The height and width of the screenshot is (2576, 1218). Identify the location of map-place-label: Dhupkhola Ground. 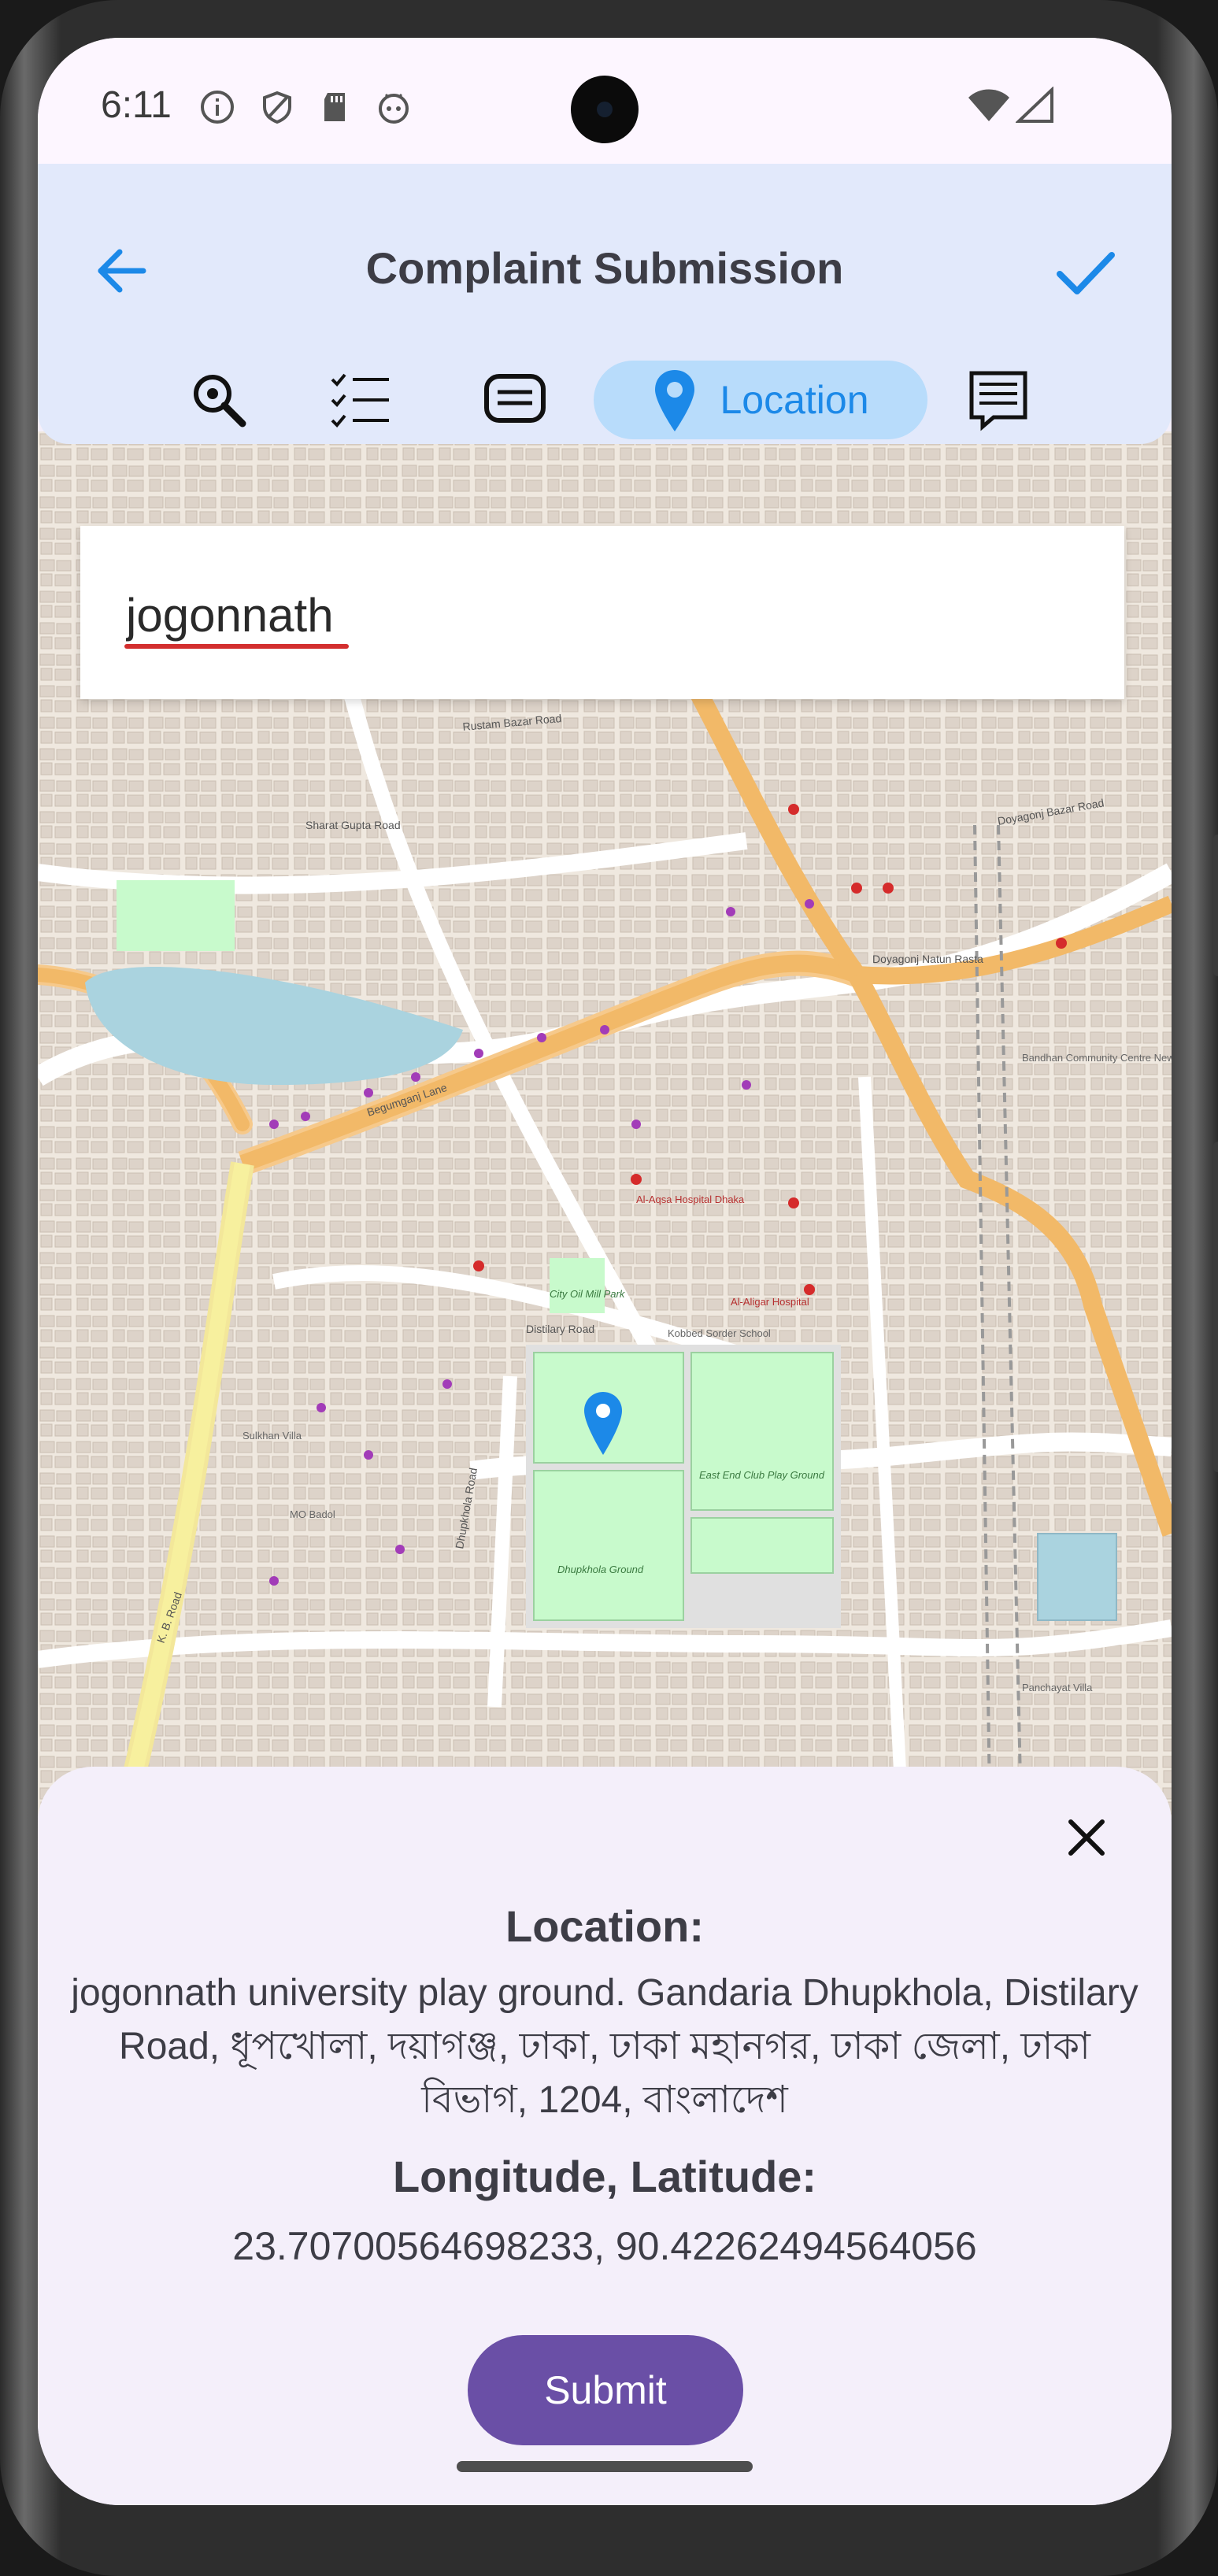
(600, 1569).